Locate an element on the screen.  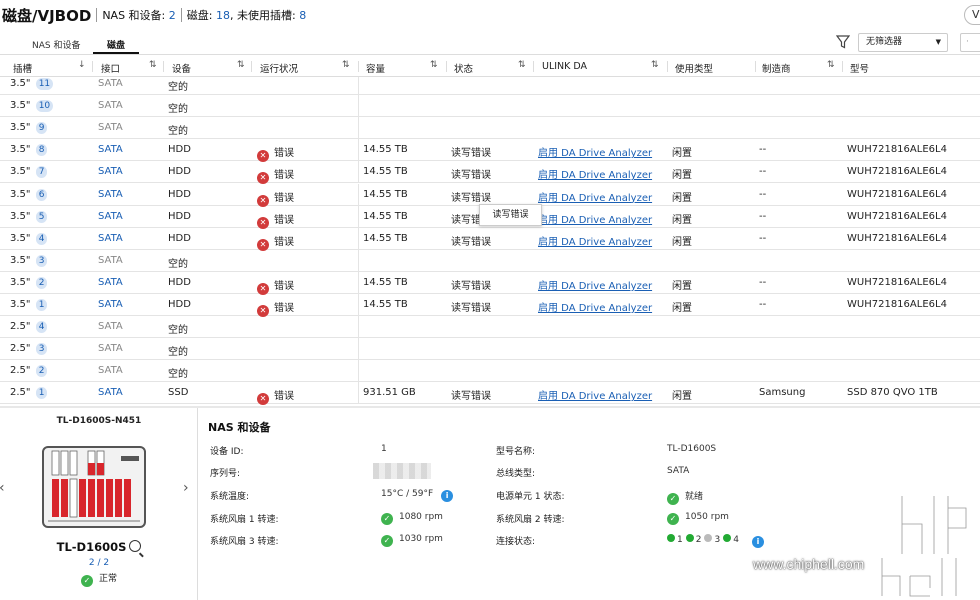
bus-label: 总线类型: is located at coordinates (516, 474).